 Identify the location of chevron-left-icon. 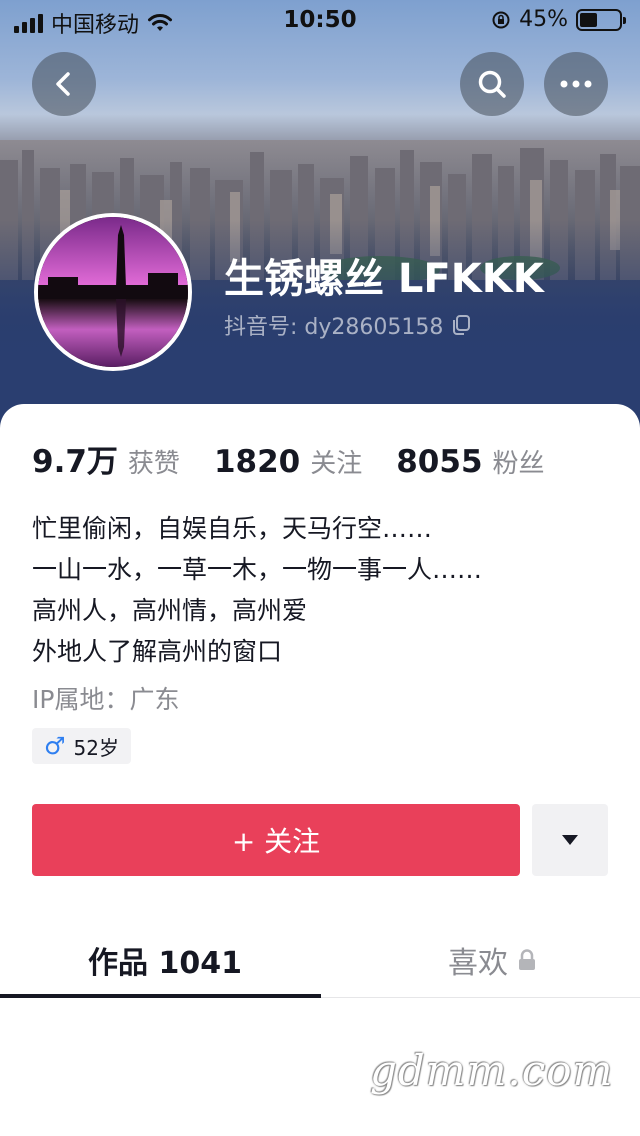
(63, 84).